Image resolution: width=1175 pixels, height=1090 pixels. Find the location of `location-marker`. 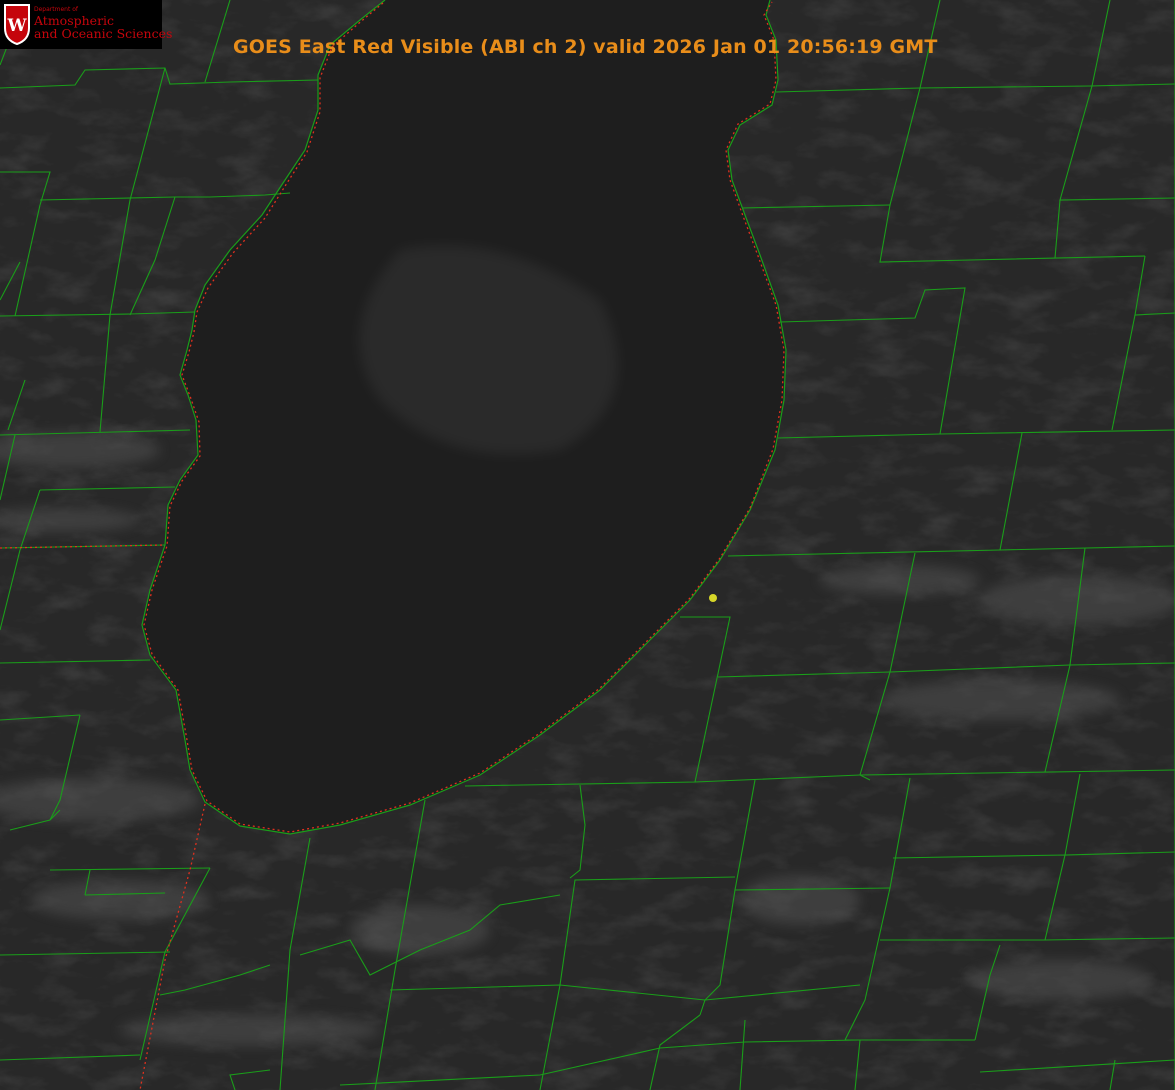

location-marker is located at coordinates (713, 598).